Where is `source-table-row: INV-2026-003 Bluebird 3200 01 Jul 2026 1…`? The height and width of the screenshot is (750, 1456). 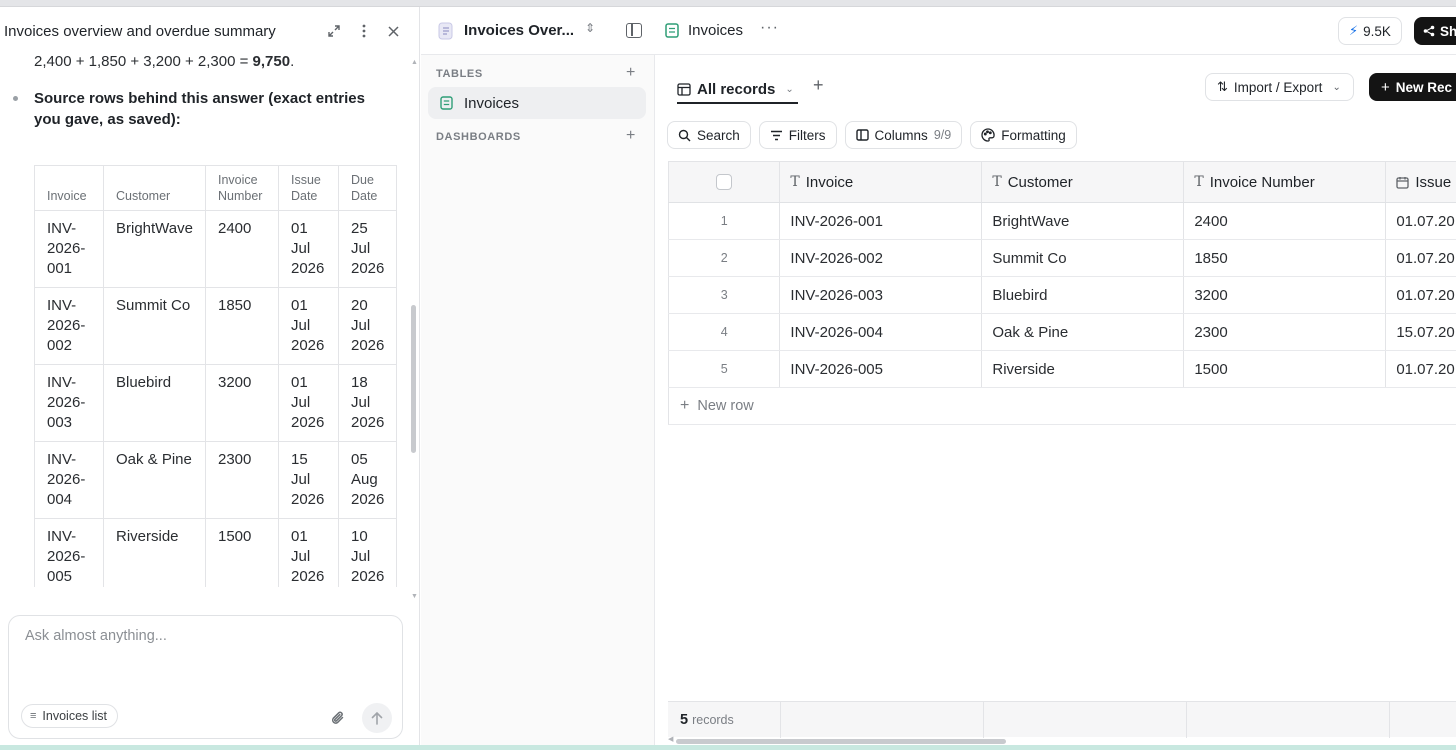
source-table-row: INV-2026-003 Bluebird 3200 01 Jul 2026 1… is located at coordinates (216, 403).